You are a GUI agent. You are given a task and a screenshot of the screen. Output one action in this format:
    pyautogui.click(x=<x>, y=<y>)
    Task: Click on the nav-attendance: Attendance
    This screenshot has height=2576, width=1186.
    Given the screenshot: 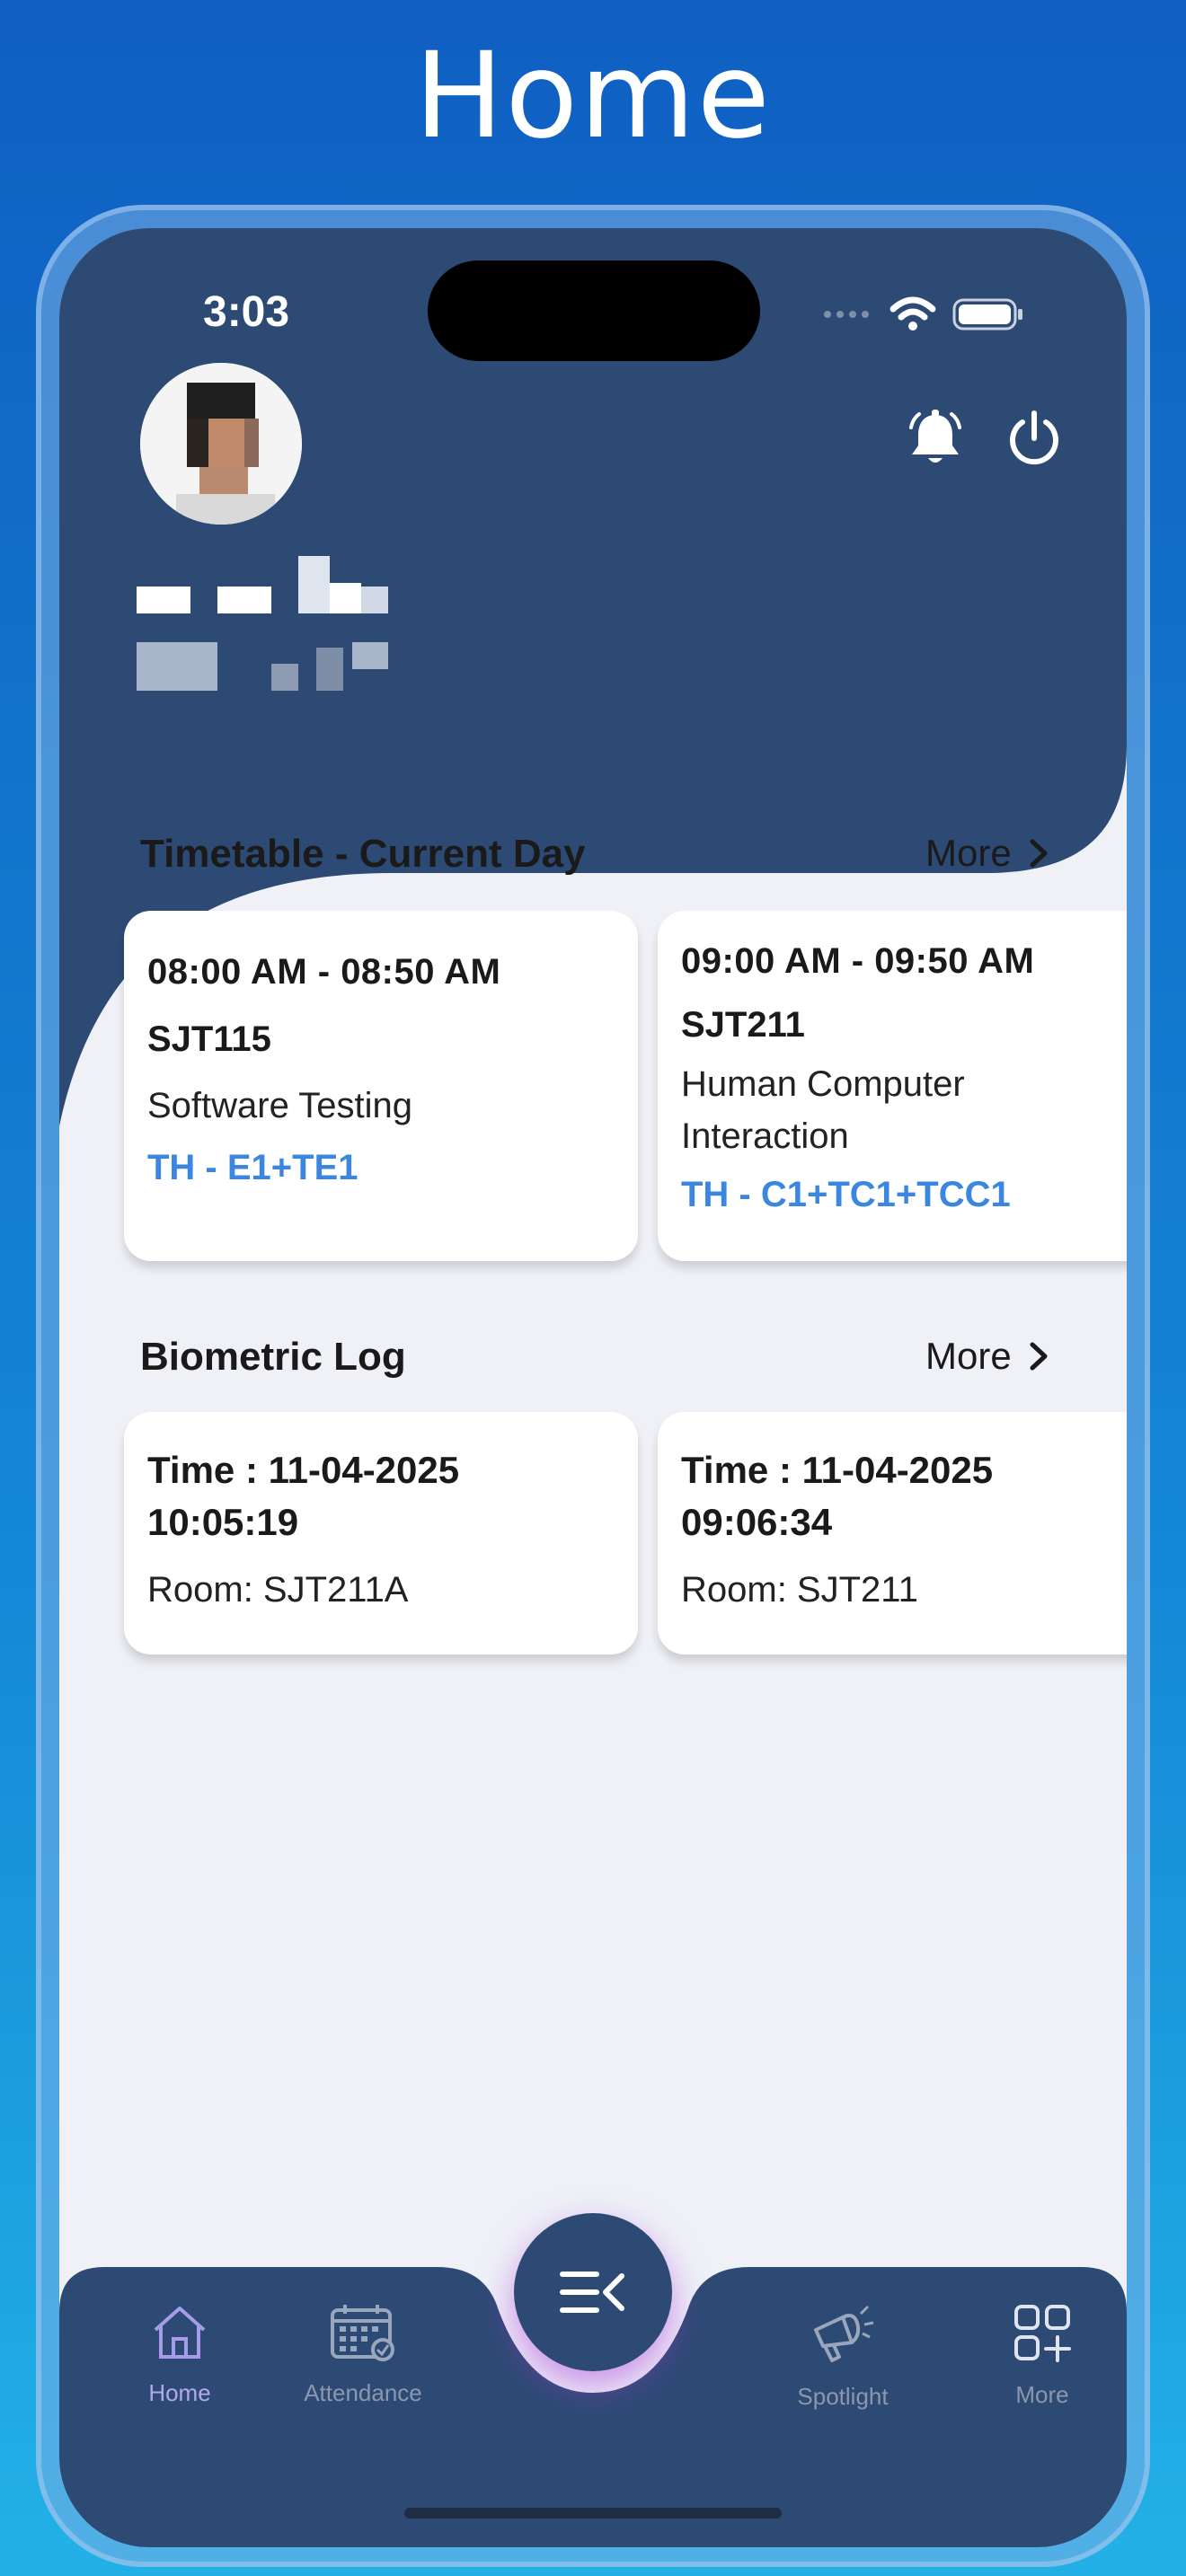 What is the action you would take?
    pyautogui.click(x=363, y=2355)
    